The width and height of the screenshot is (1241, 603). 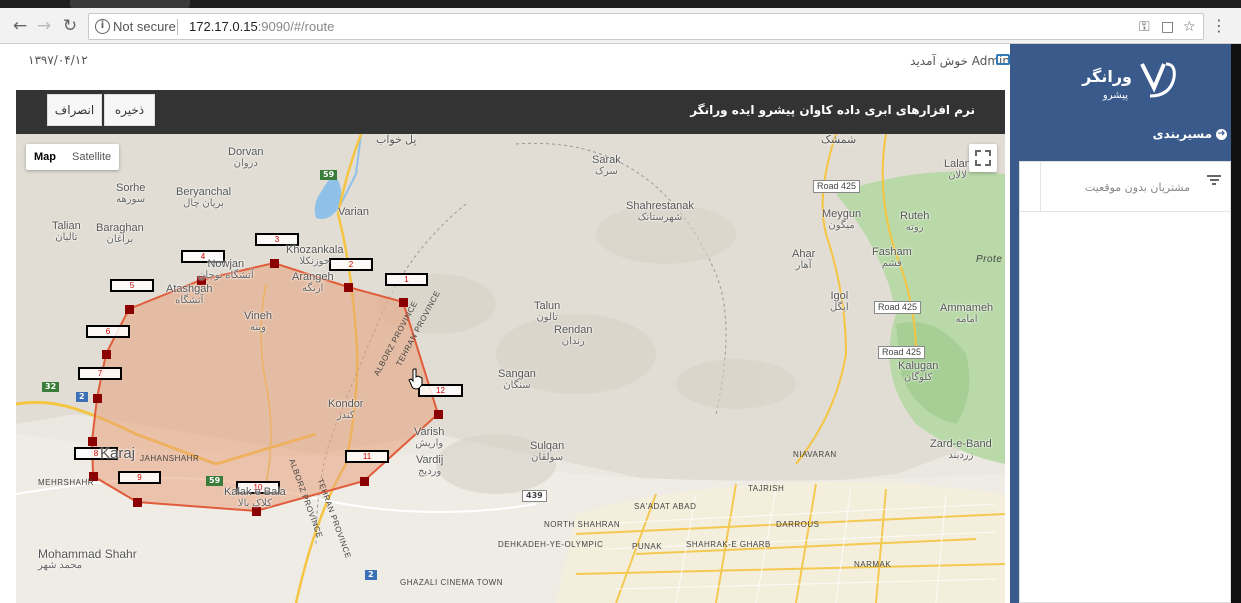 What do you see at coordinates (892, 263) in the screenshot?
I see `place-fa: فشم` at bounding box center [892, 263].